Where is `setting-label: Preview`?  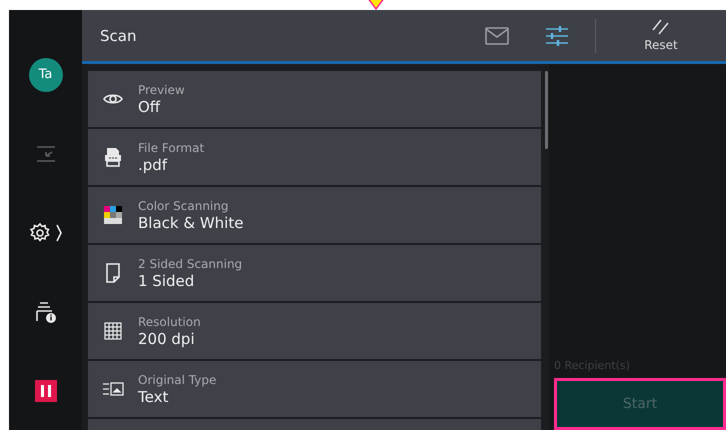 setting-label: Preview is located at coordinates (161, 89).